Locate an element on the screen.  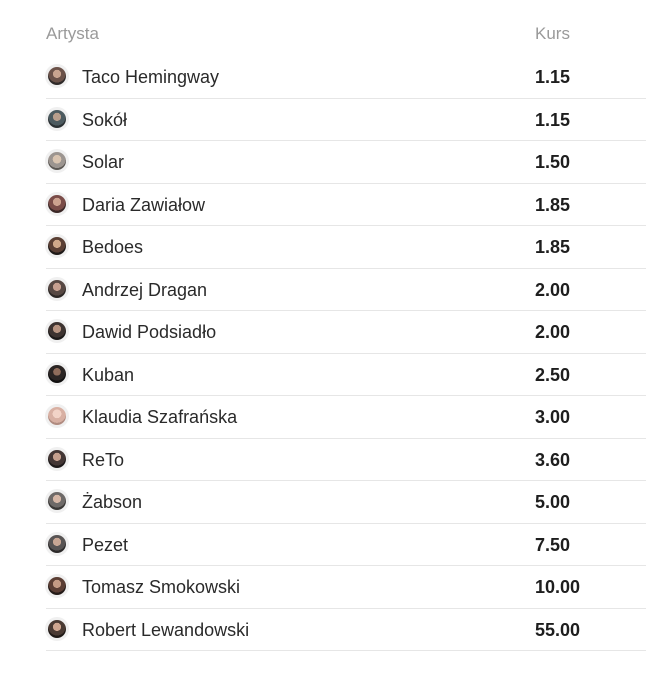
table-row: Dawid Podsiadło 2.00 is located at coordinates (346, 332).